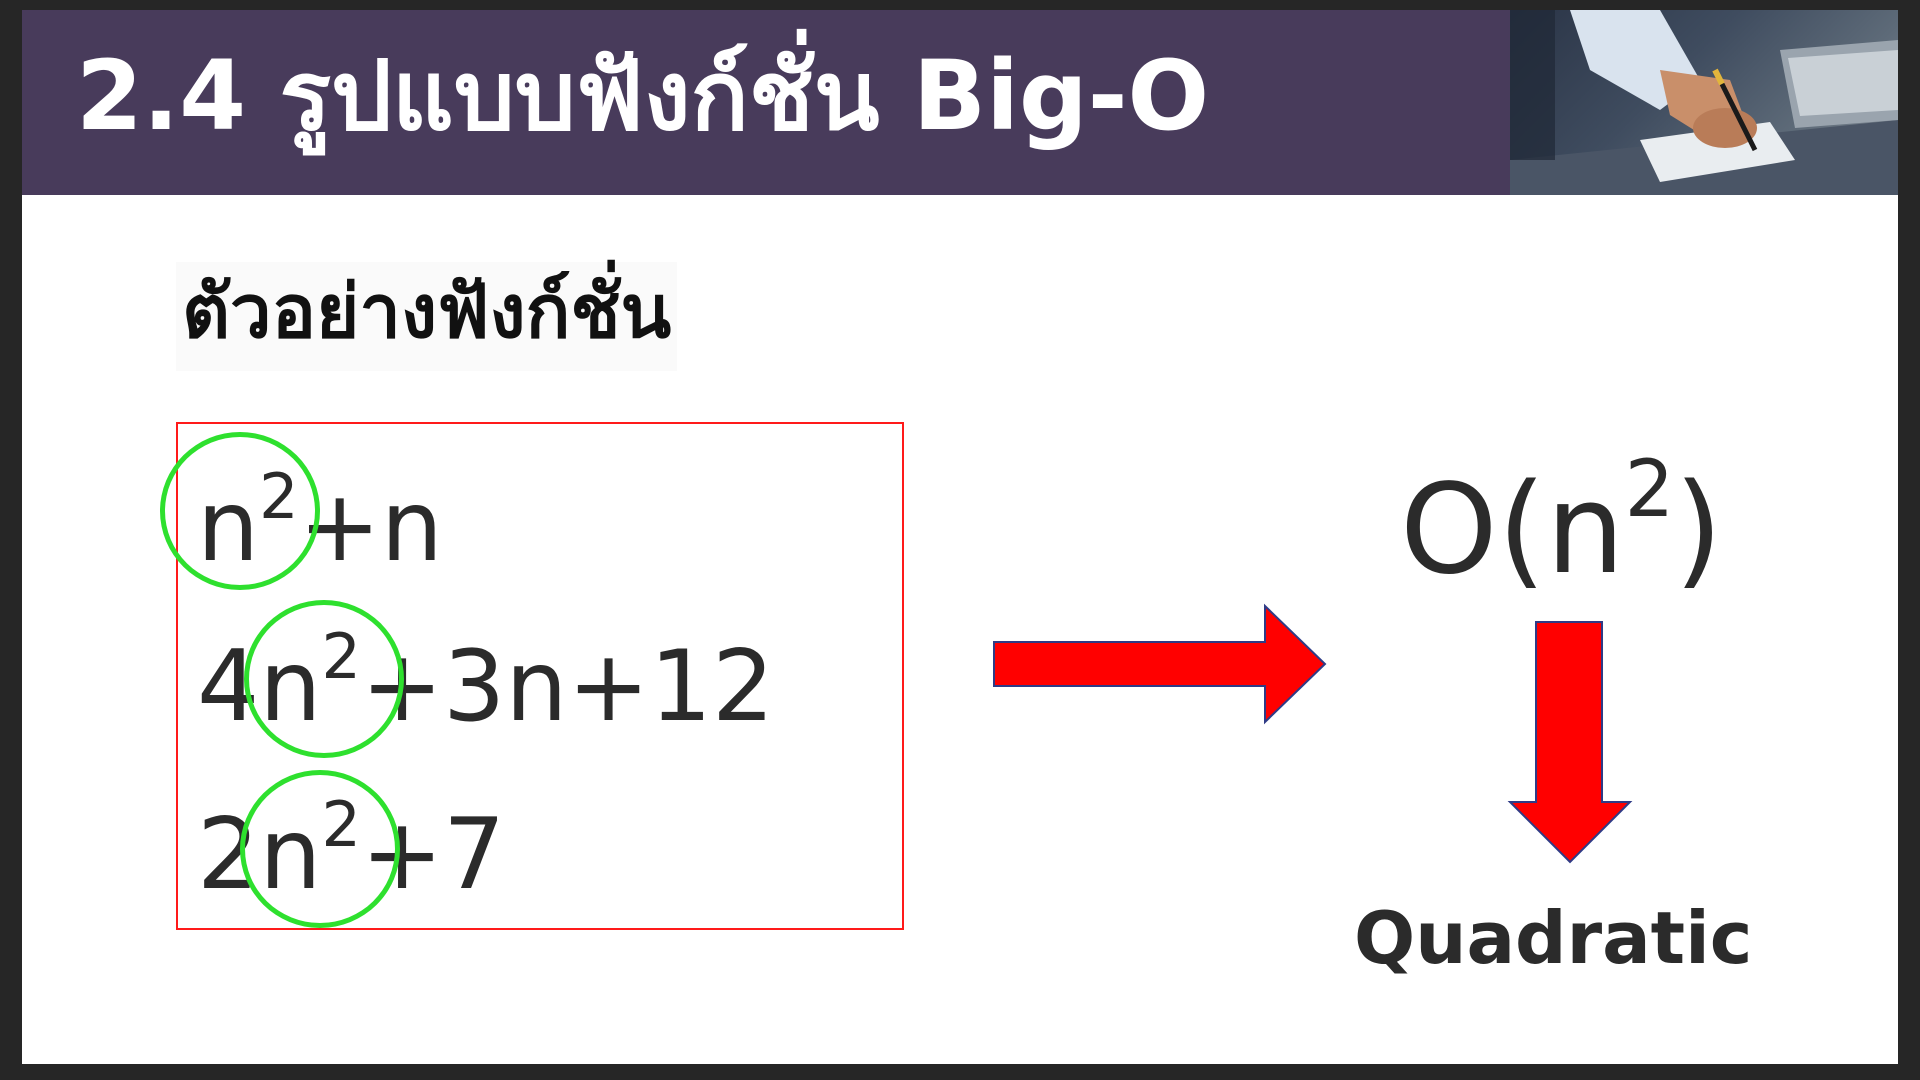 The image size is (1920, 1080). I want to click on slide-title: 2.4 รูปแบบฟังก์ชั่น Big-O, so click(643, 96).